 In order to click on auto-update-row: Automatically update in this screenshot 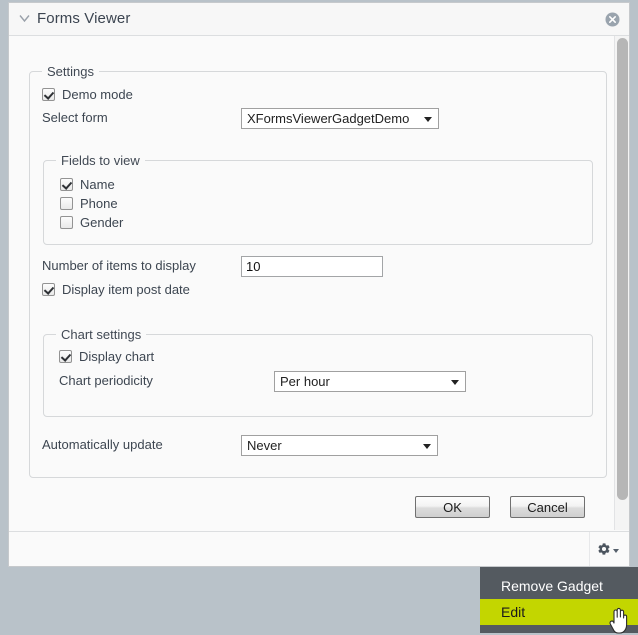, I will do `click(102, 444)`.